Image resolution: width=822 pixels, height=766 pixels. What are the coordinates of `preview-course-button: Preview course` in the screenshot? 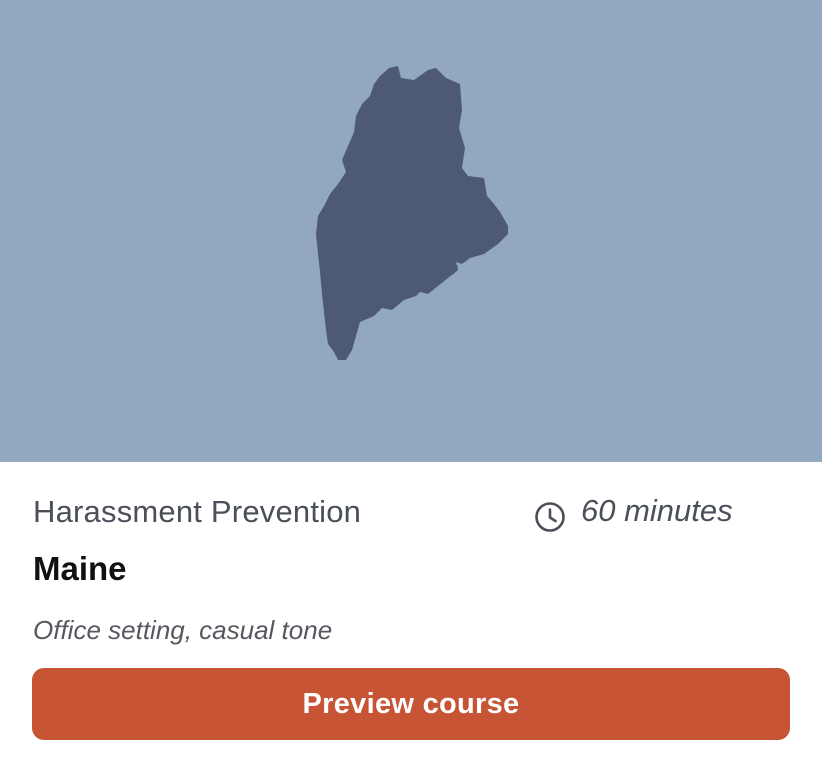 It's located at (411, 704).